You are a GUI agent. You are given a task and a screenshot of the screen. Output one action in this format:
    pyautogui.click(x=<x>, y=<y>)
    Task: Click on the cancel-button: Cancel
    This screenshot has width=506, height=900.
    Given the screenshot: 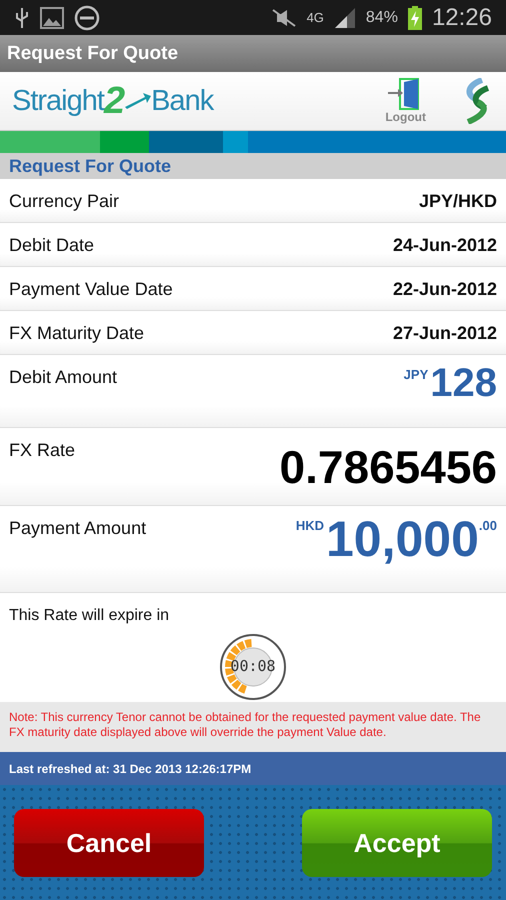 What is the action you would take?
    pyautogui.click(x=109, y=843)
    